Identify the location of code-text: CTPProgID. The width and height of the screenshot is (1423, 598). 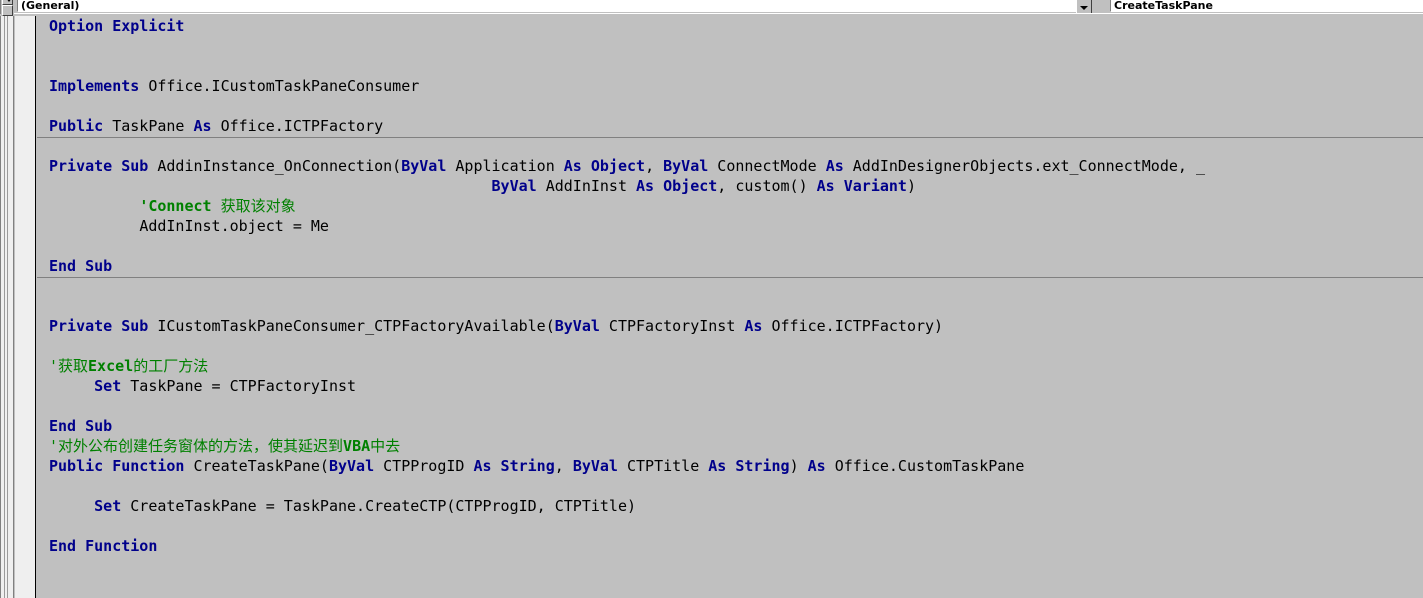
(424, 466).